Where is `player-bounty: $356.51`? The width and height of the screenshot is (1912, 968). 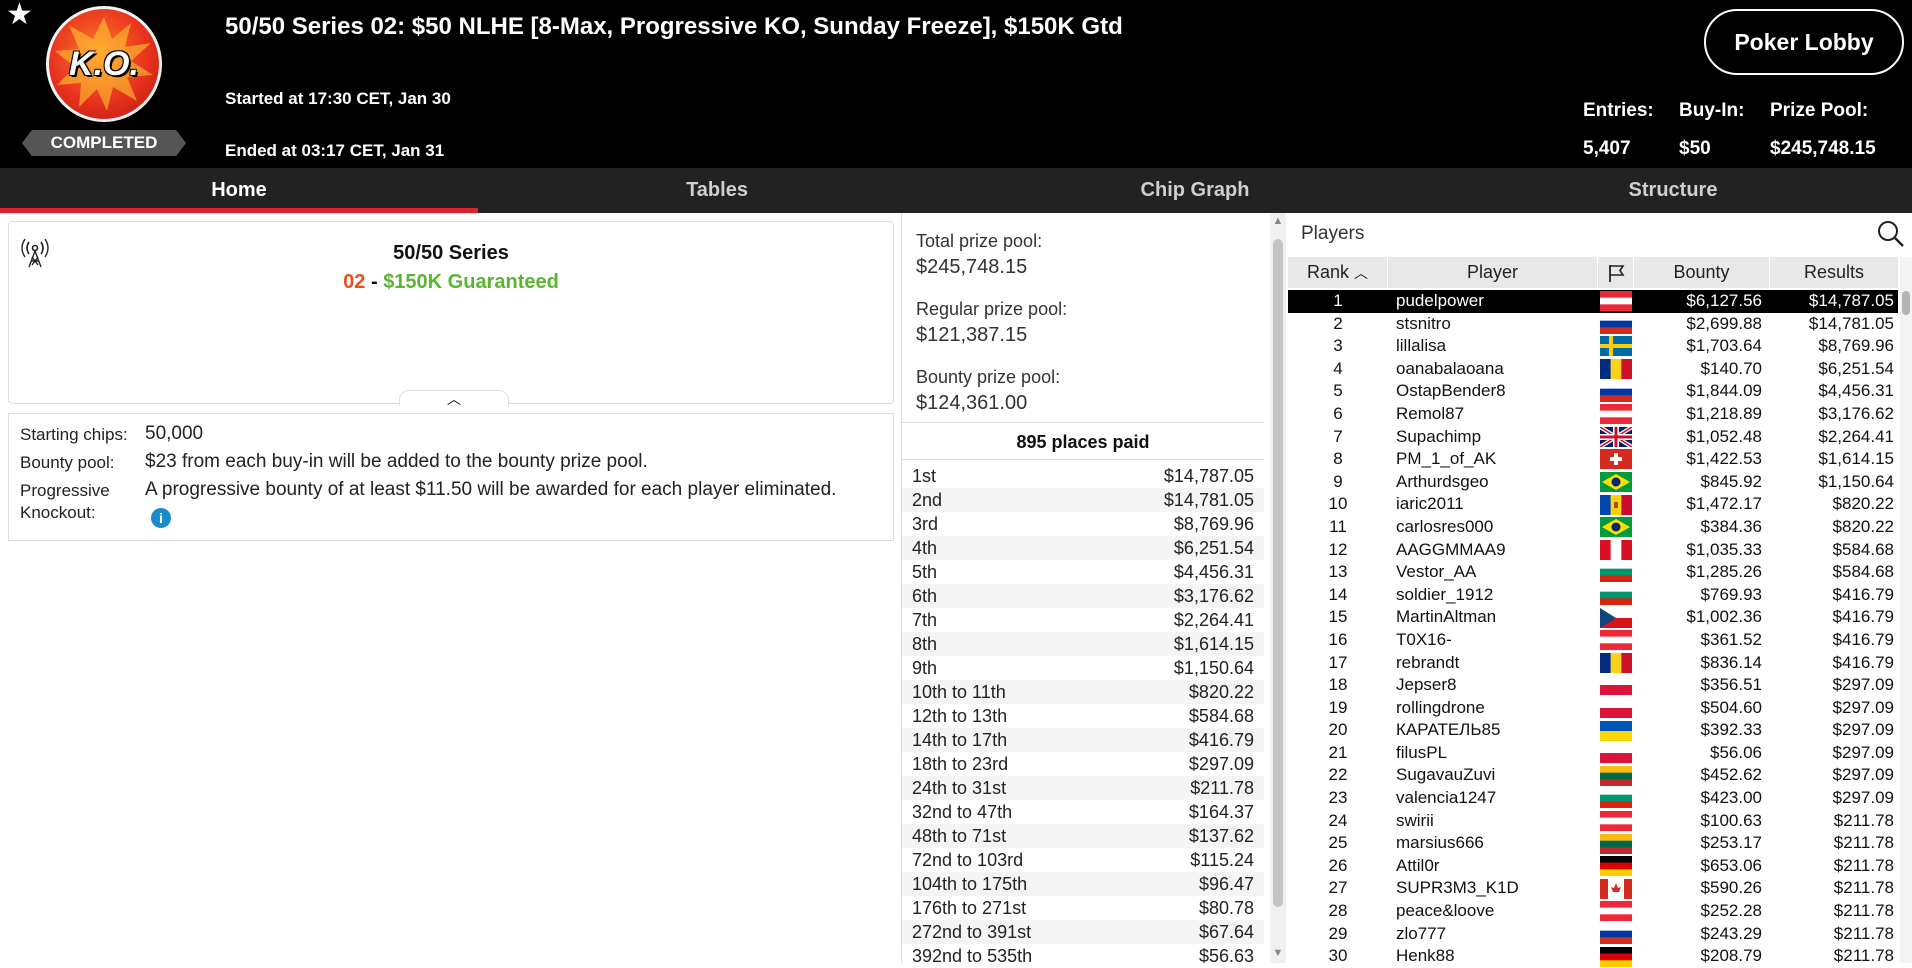
player-bounty: $356.51 is located at coordinates (1731, 685).